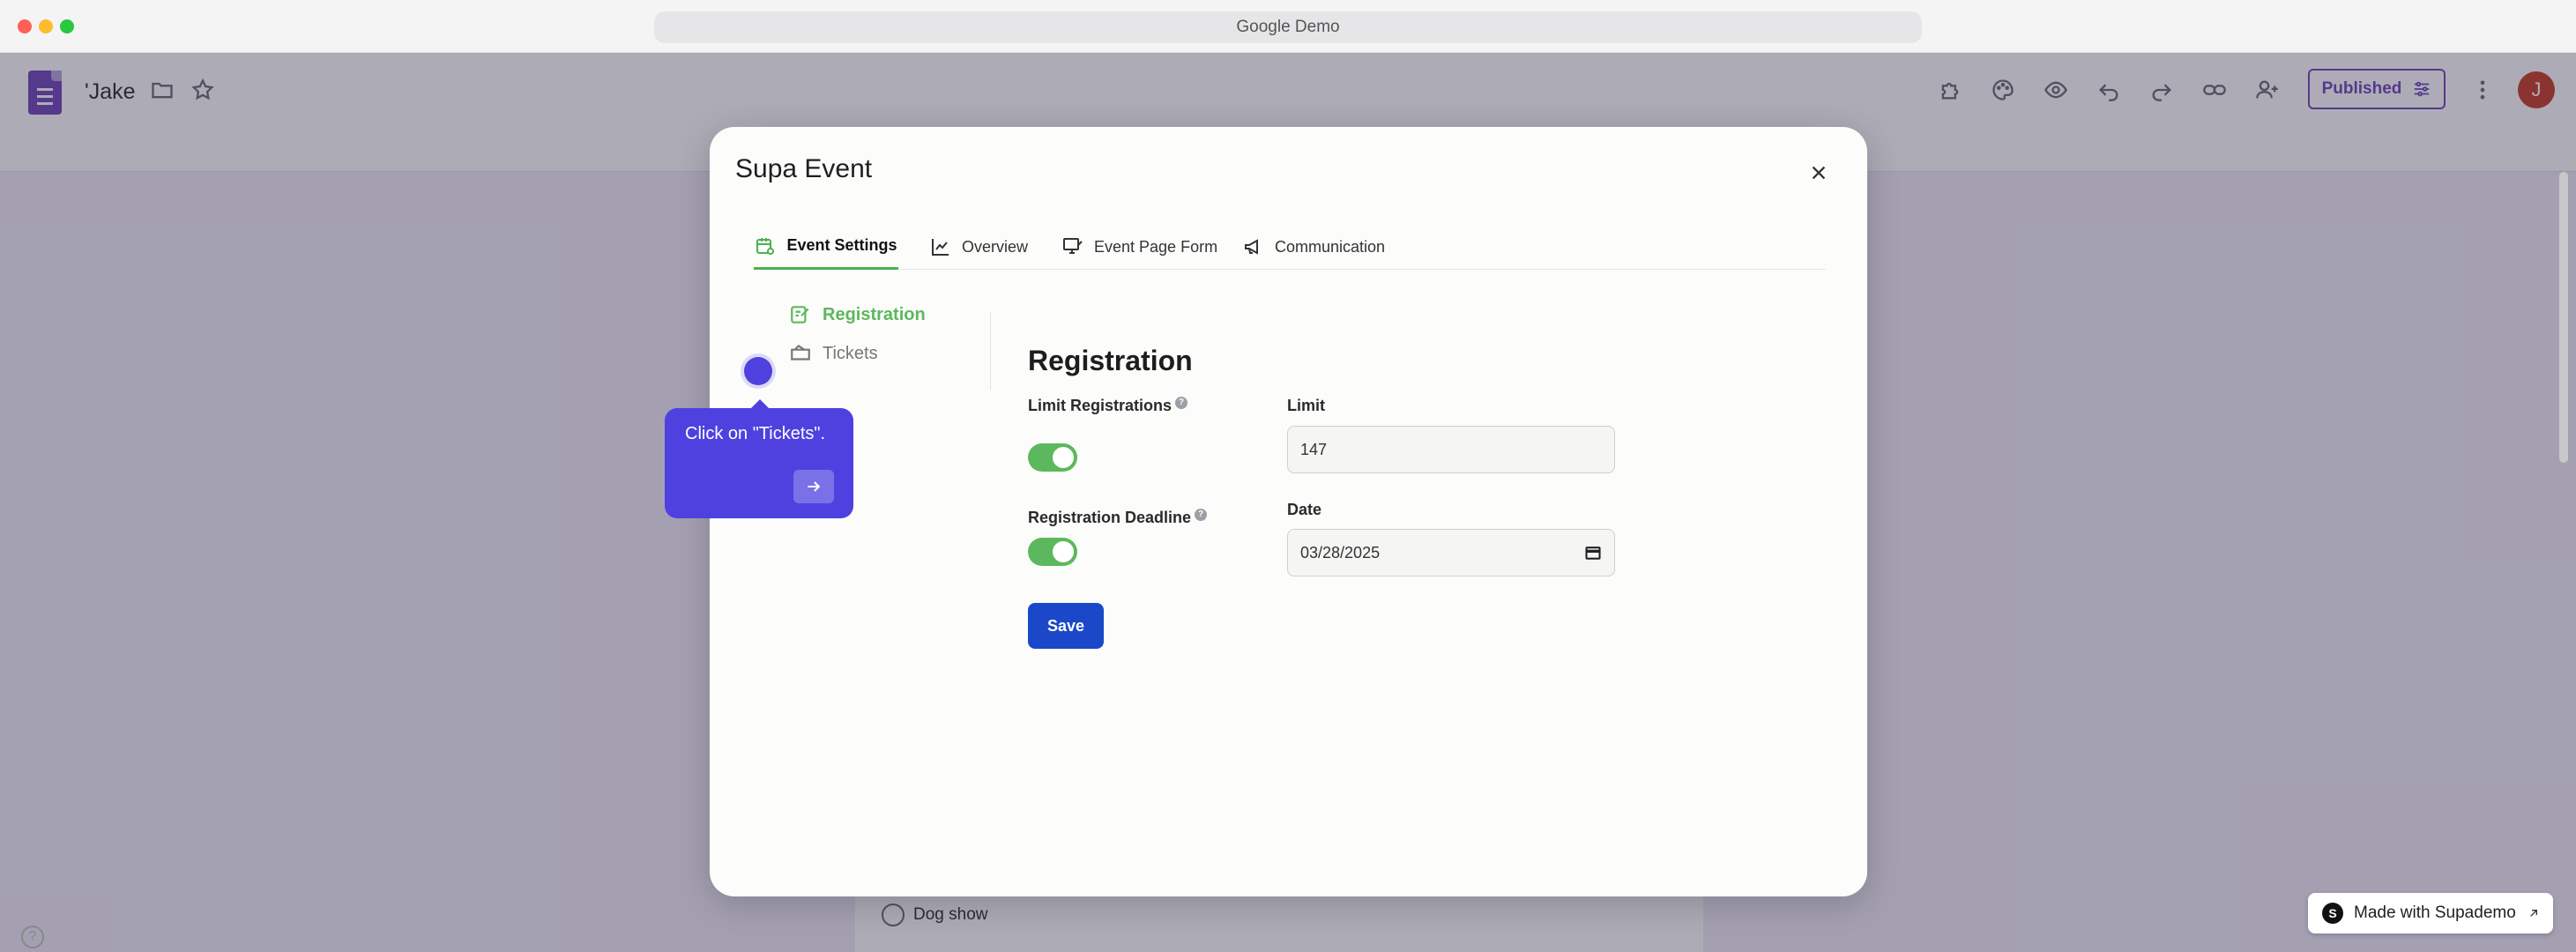 The height and width of the screenshot is (952, 2576). Describe the element at coordinates (1110, 517) in the screenshot. I see `registration-deadline-text: Registration Deadline` at that location.